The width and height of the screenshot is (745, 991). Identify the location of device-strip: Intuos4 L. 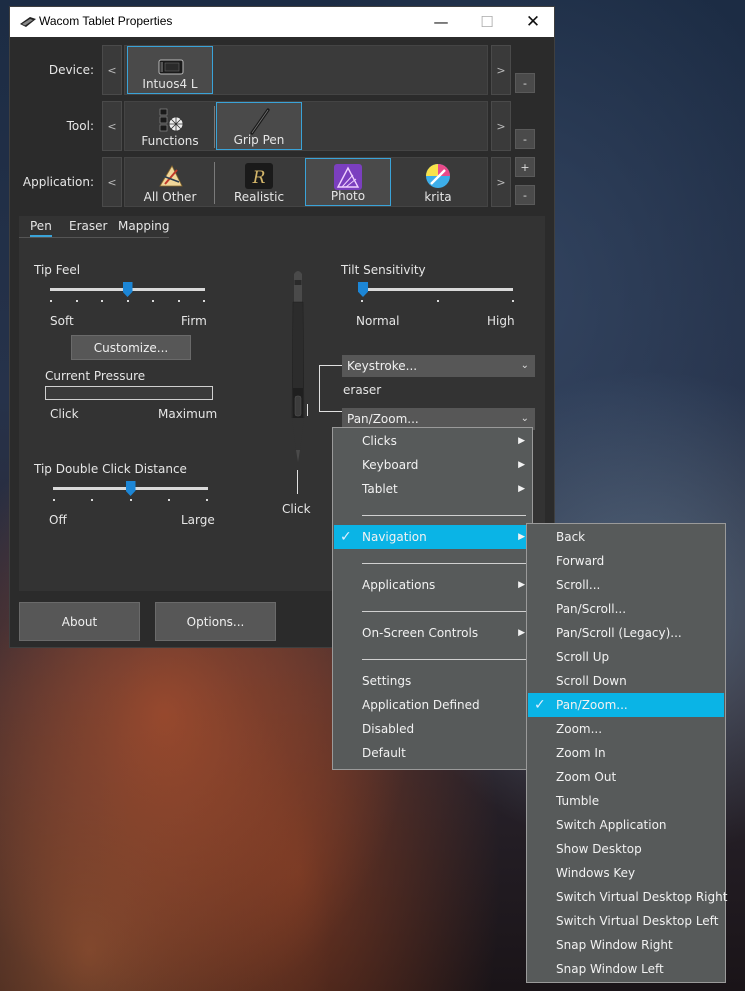
(306, 70).